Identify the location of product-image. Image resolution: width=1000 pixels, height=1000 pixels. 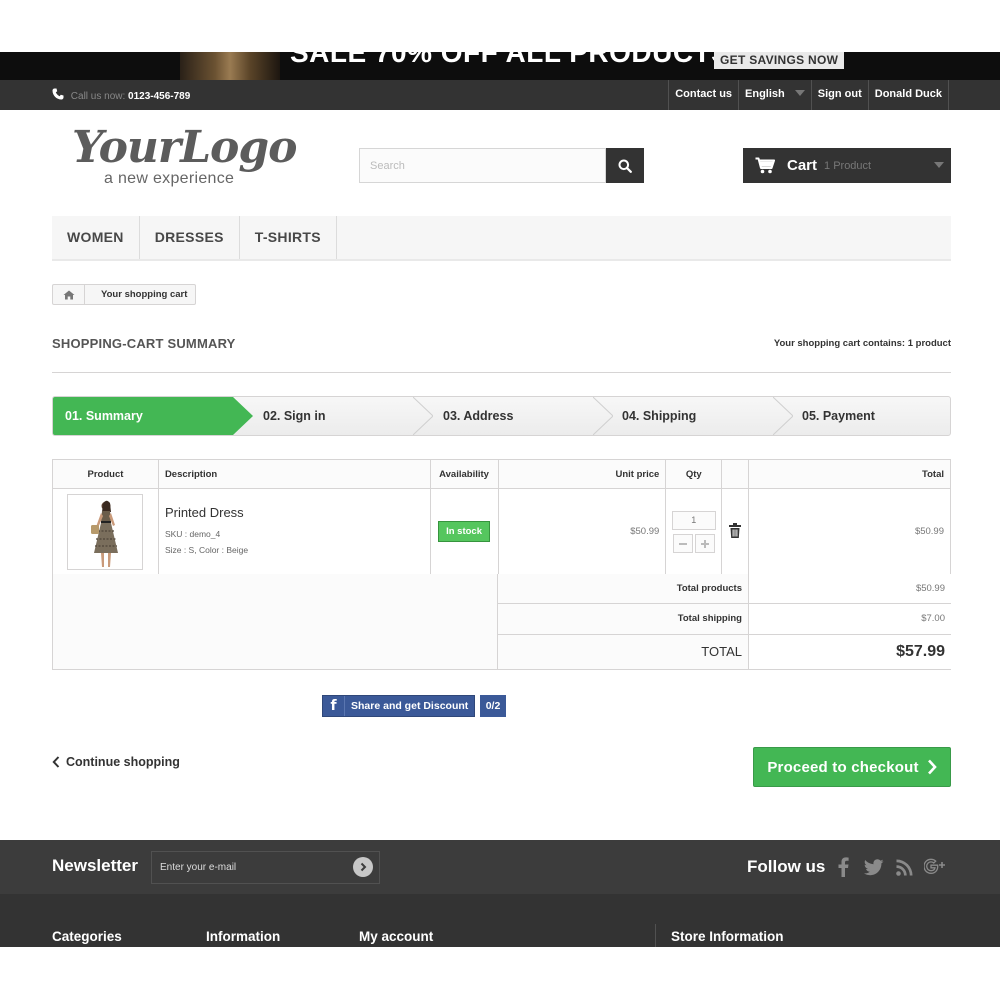
(105, 531).